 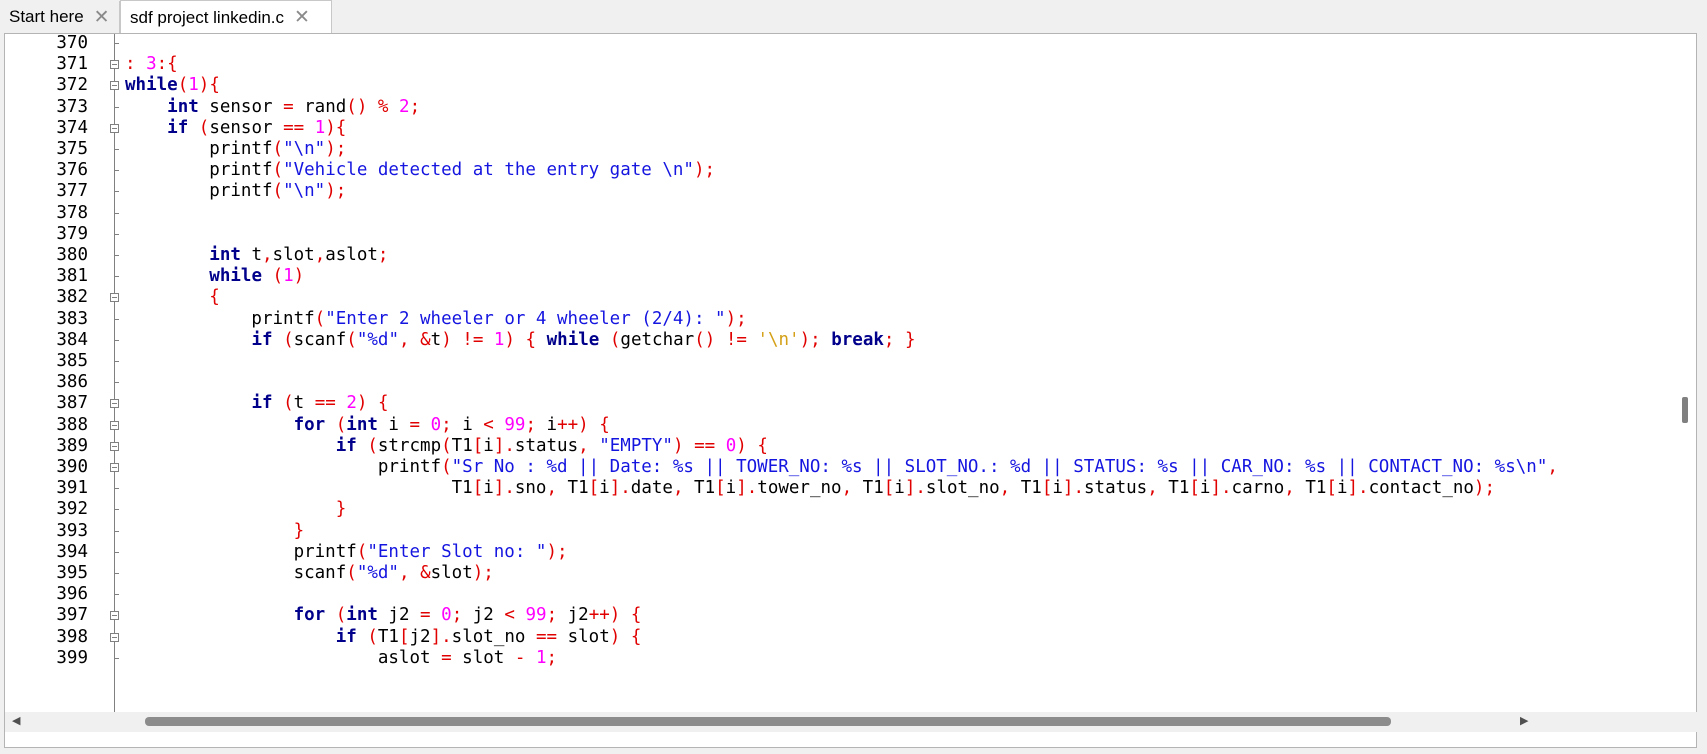 I want to click on line-number: 383, so click(x=72, y=318).